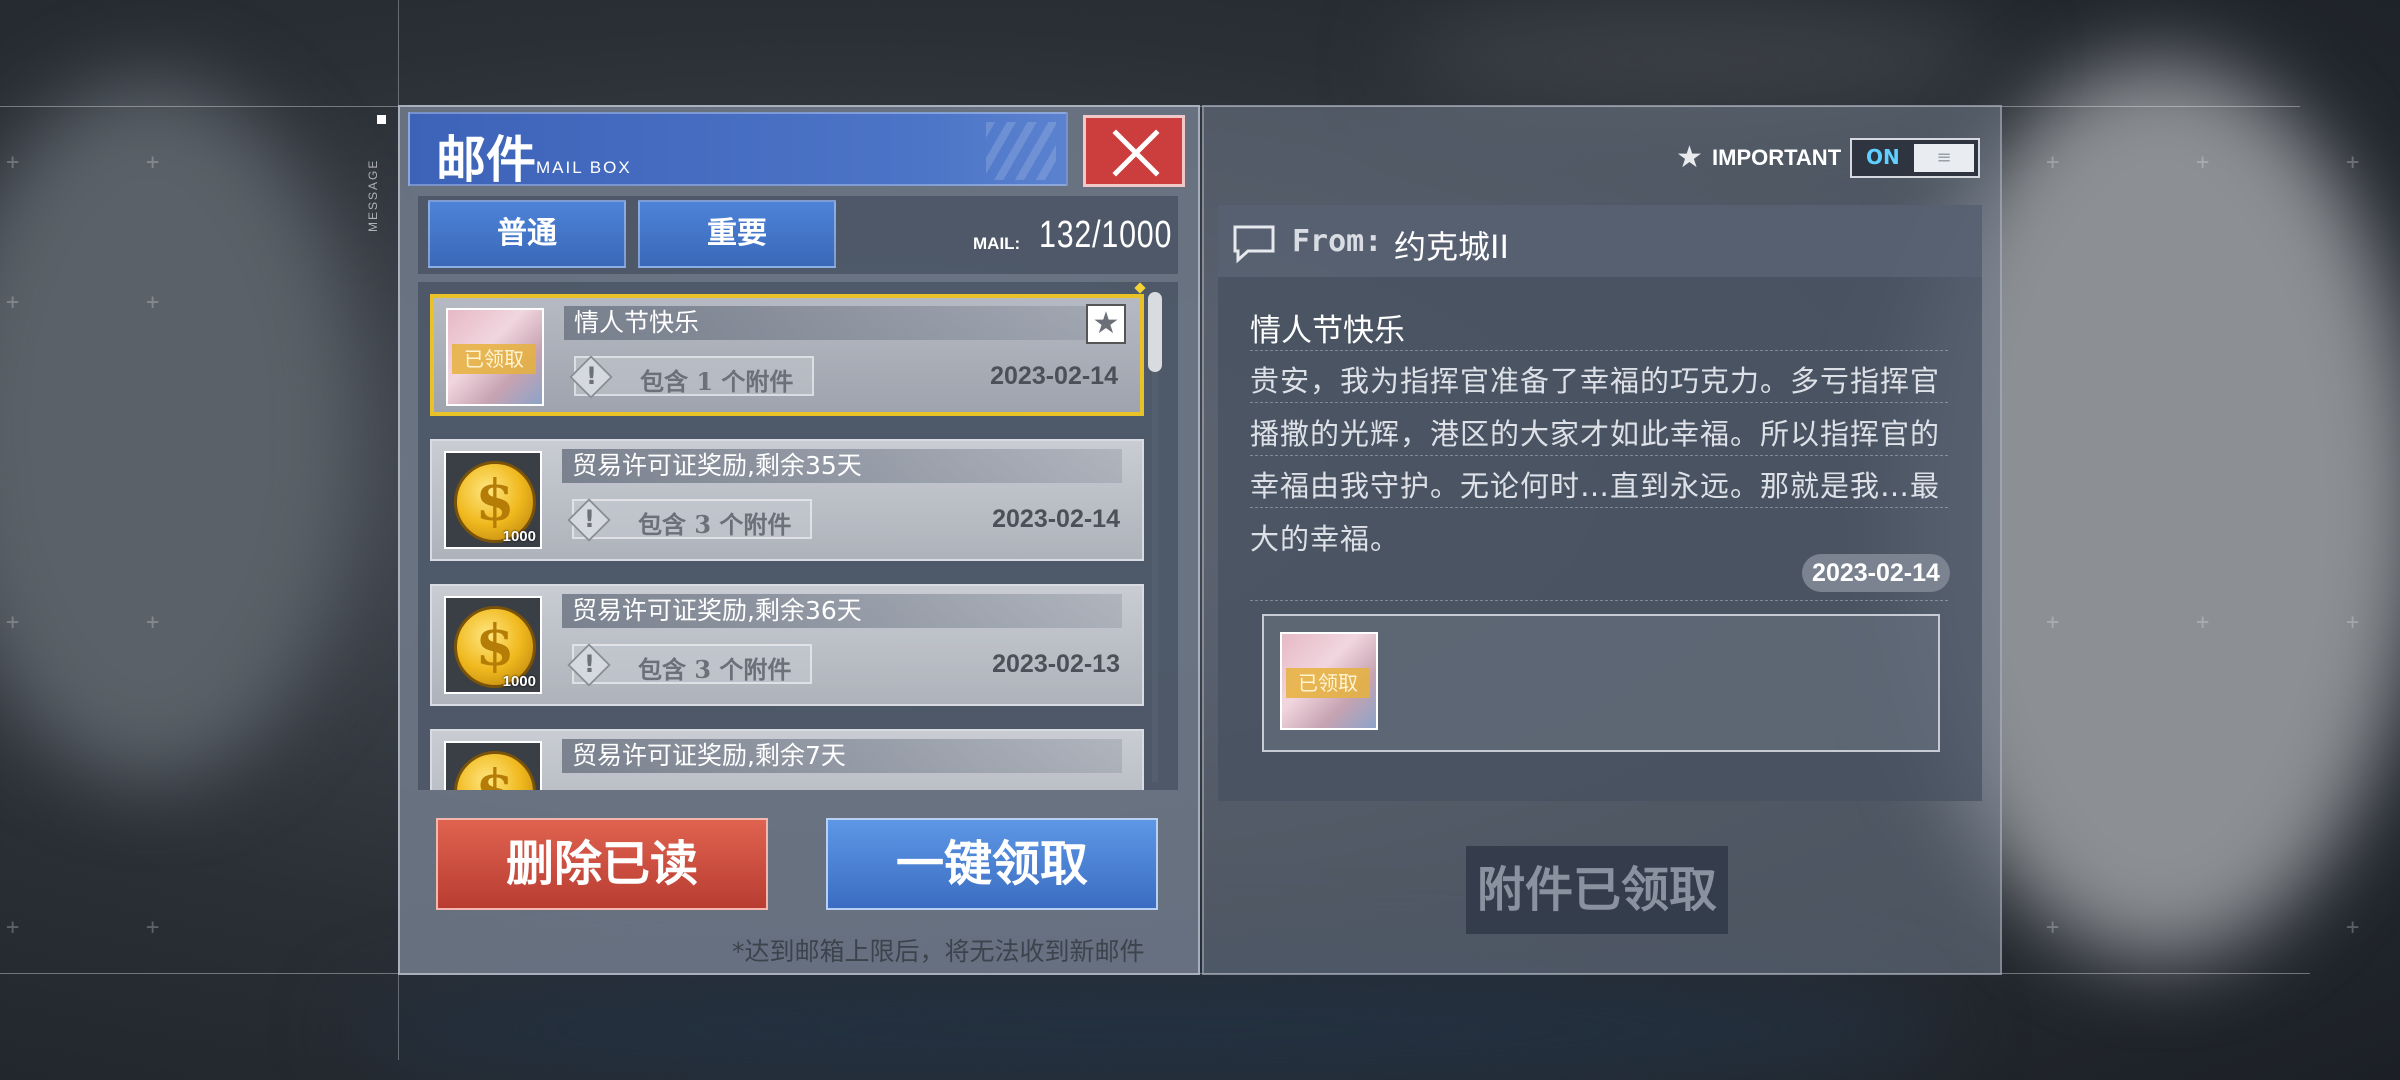 This screenshot has width=2400, height=1080. I want to click on title-bar: 邮件 MAIL BOX, so click(738, 150).